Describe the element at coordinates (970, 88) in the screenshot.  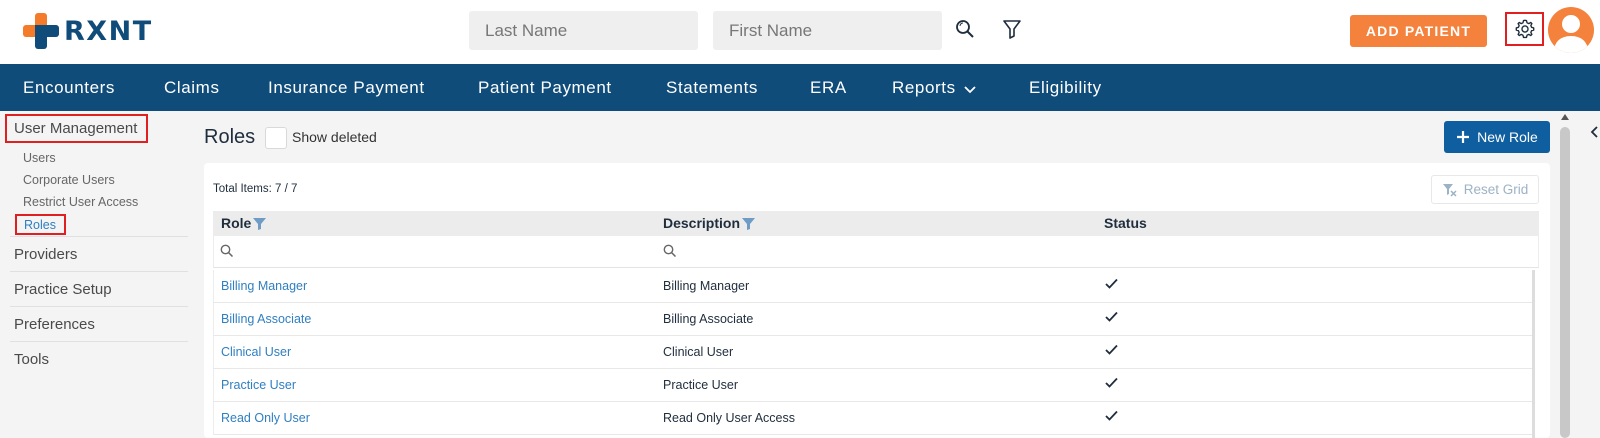
I see `chevron-down-icon` at that location.